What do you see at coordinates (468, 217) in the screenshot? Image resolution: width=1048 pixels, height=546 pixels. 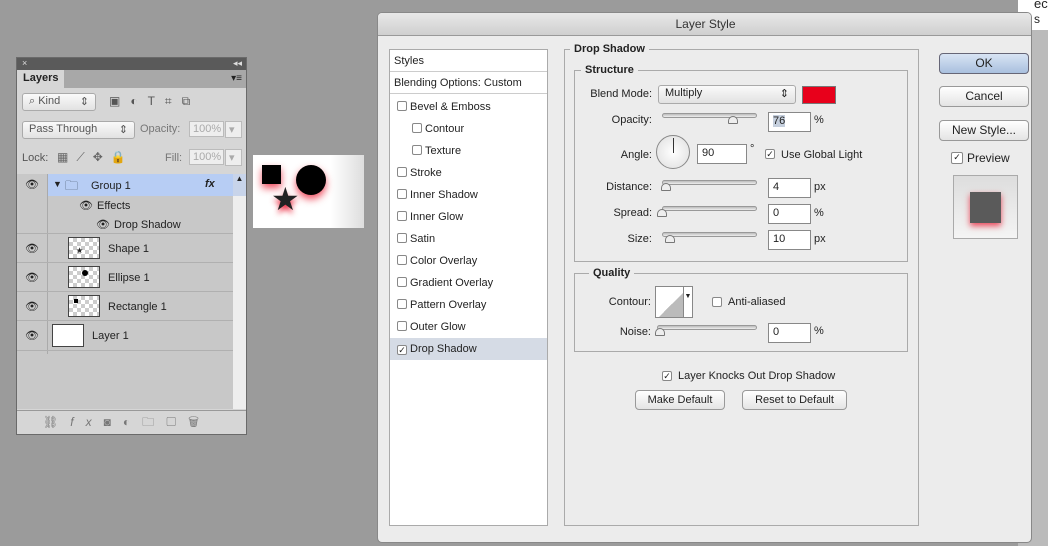 I see `style-item-inner-glow: Inner Glow` at bounding box center [468, 217].